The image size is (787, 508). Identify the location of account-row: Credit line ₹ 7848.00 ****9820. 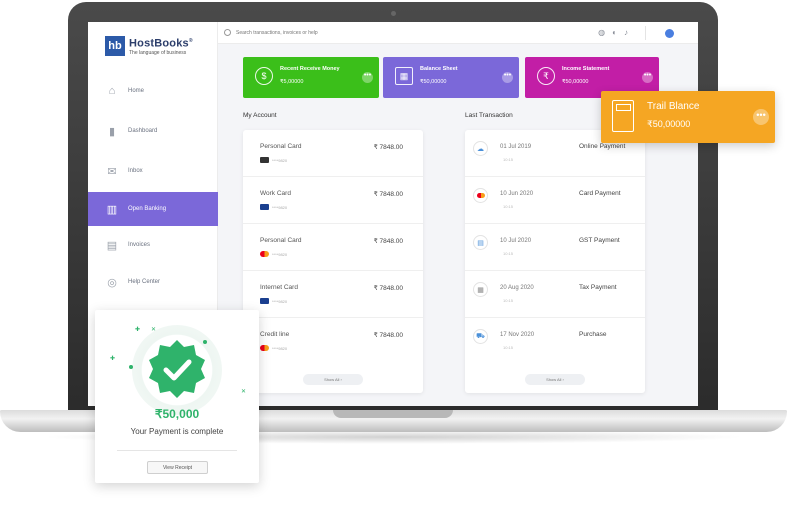
(333, 341).